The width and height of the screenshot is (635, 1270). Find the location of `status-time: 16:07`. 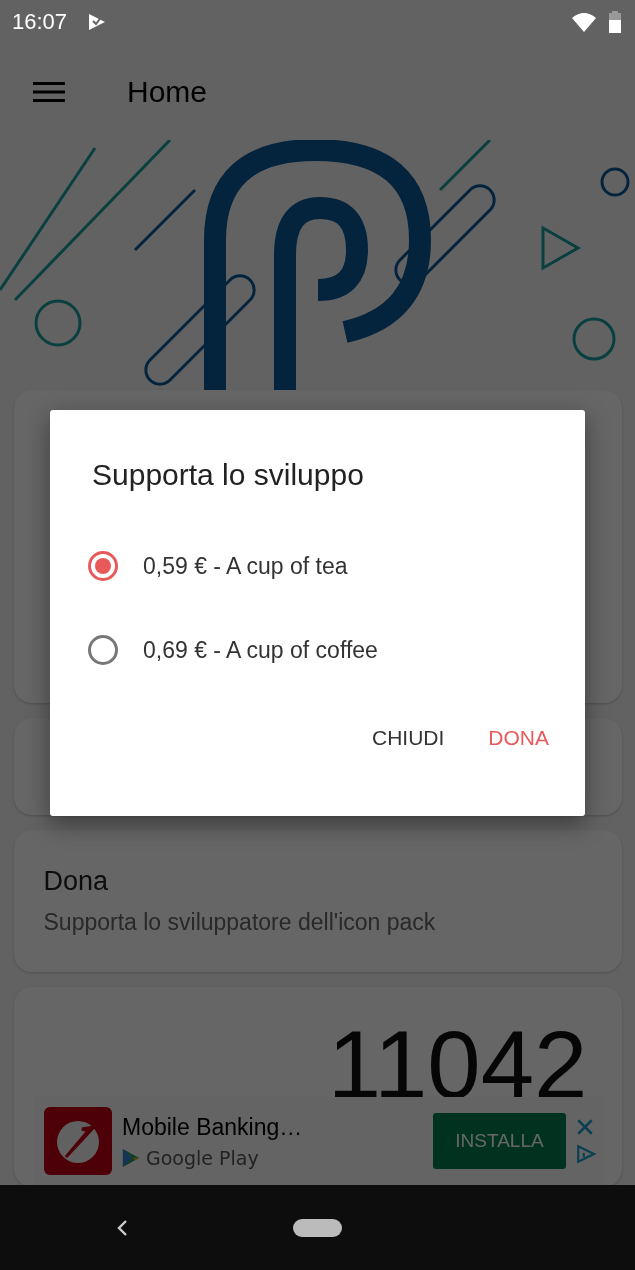

status-time: 16:07 is located at coordinates (40, 22).